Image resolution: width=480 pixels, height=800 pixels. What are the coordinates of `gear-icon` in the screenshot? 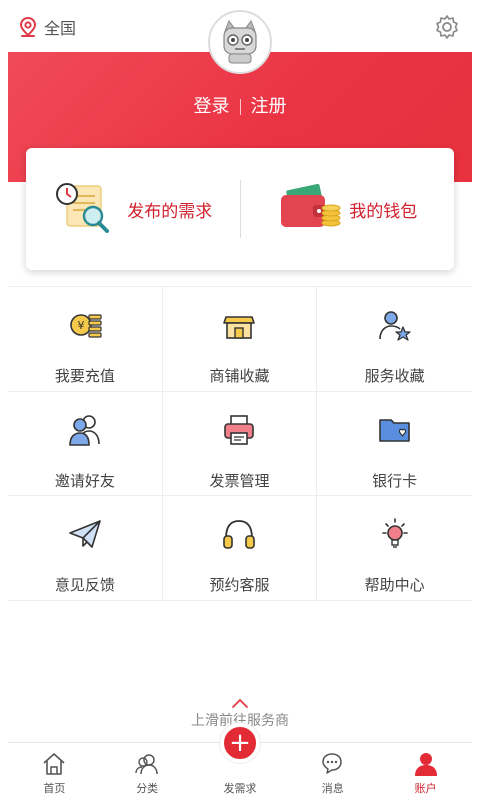 It's located at (447, 27).